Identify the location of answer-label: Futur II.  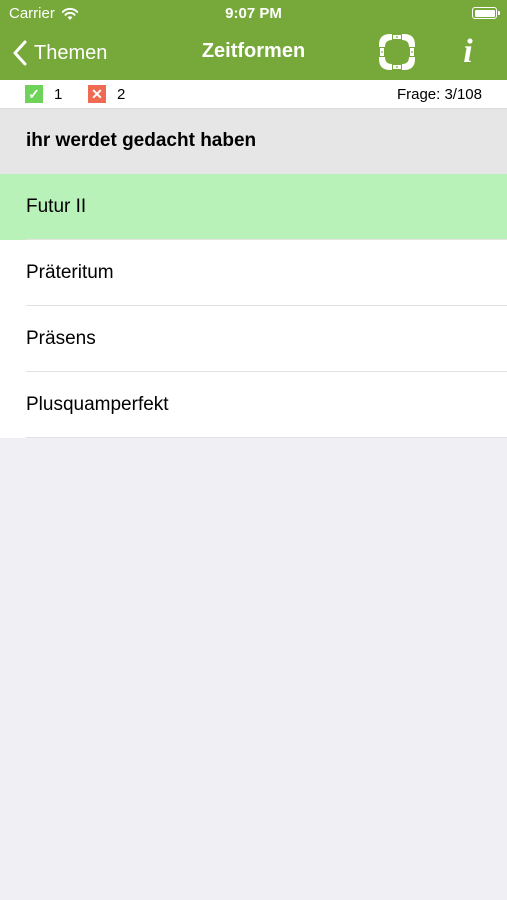
(56, 206).